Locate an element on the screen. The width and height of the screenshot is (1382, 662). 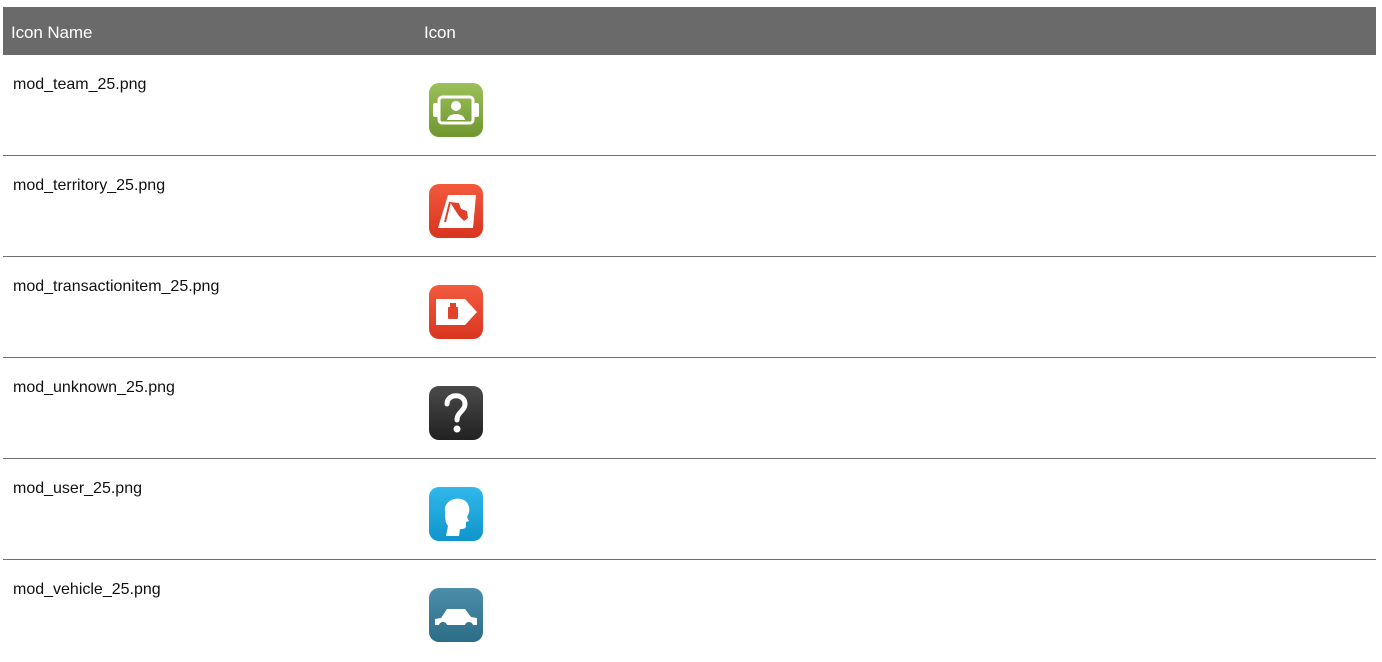
territory-icon is located at coordinates (456, 211).